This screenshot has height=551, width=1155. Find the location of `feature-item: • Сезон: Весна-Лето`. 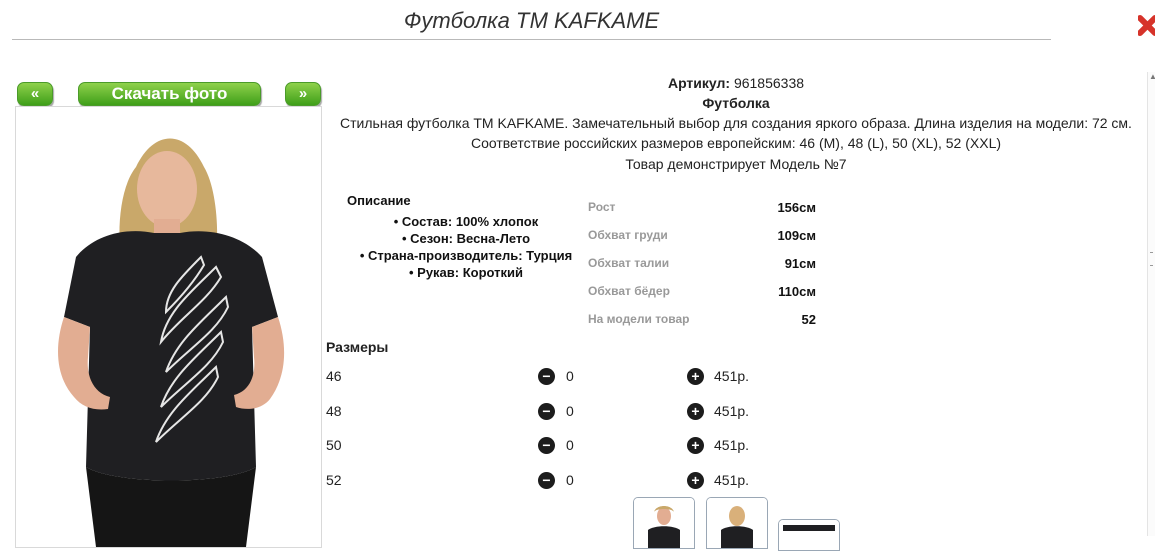

feature-item: • Сезон: Весна-Лето is located at coordinates (466, 238).